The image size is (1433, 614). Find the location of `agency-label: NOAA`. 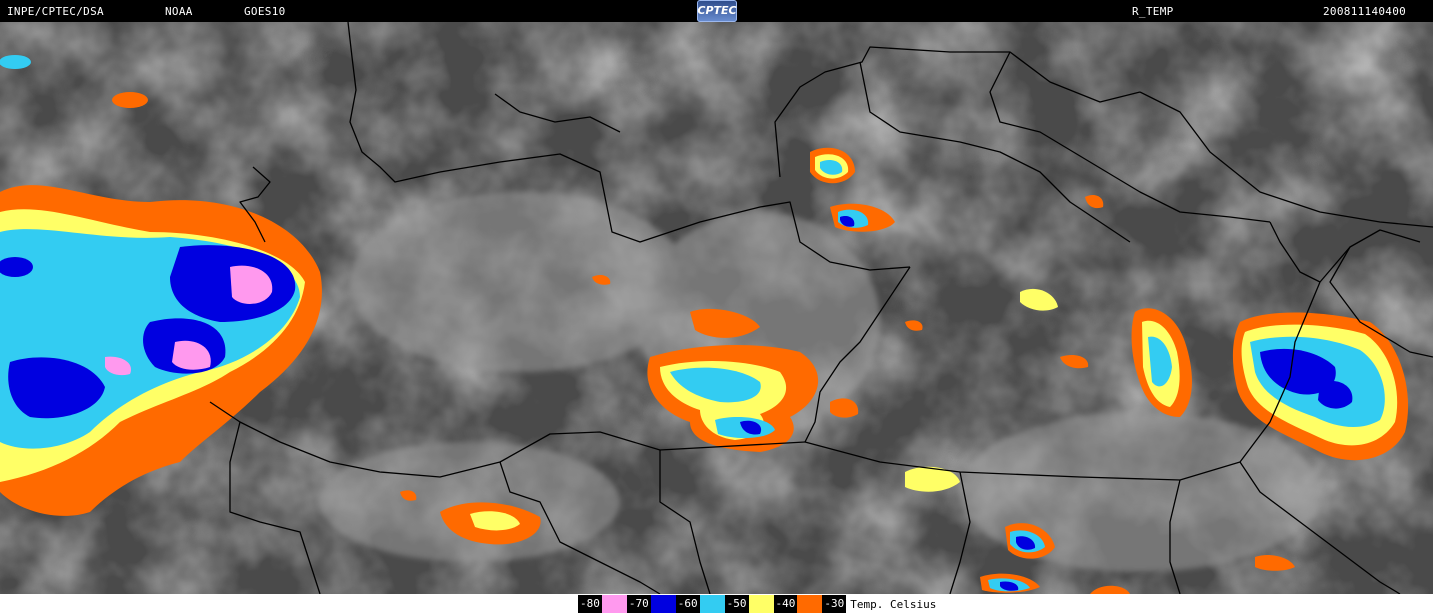

agency-label: NOAA is located at coordinates (179, 11).